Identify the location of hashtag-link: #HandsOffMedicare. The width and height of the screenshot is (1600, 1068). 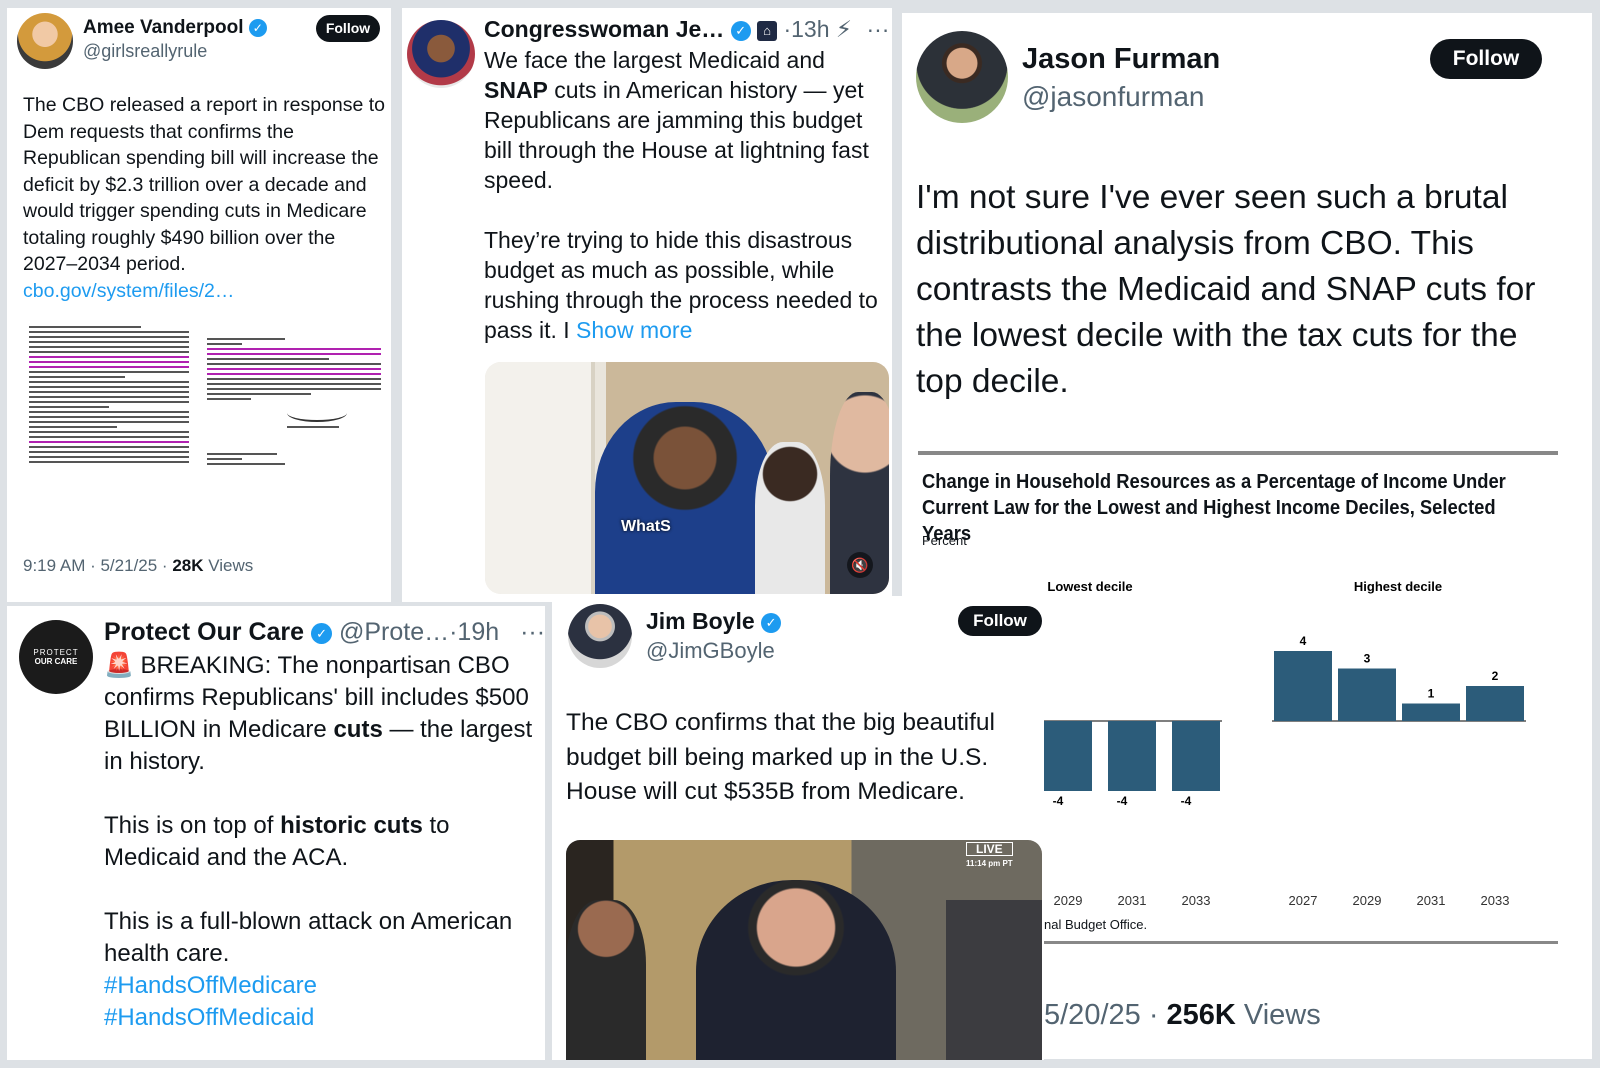
(210, 985).